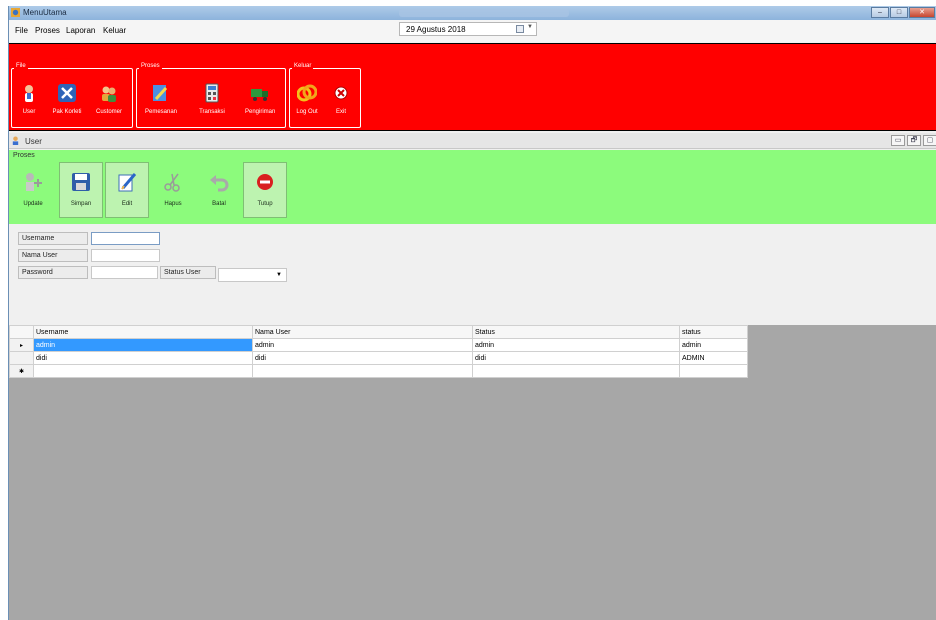 The image size is (936, 620). I want to click on stop-icon, so click(265, 182).